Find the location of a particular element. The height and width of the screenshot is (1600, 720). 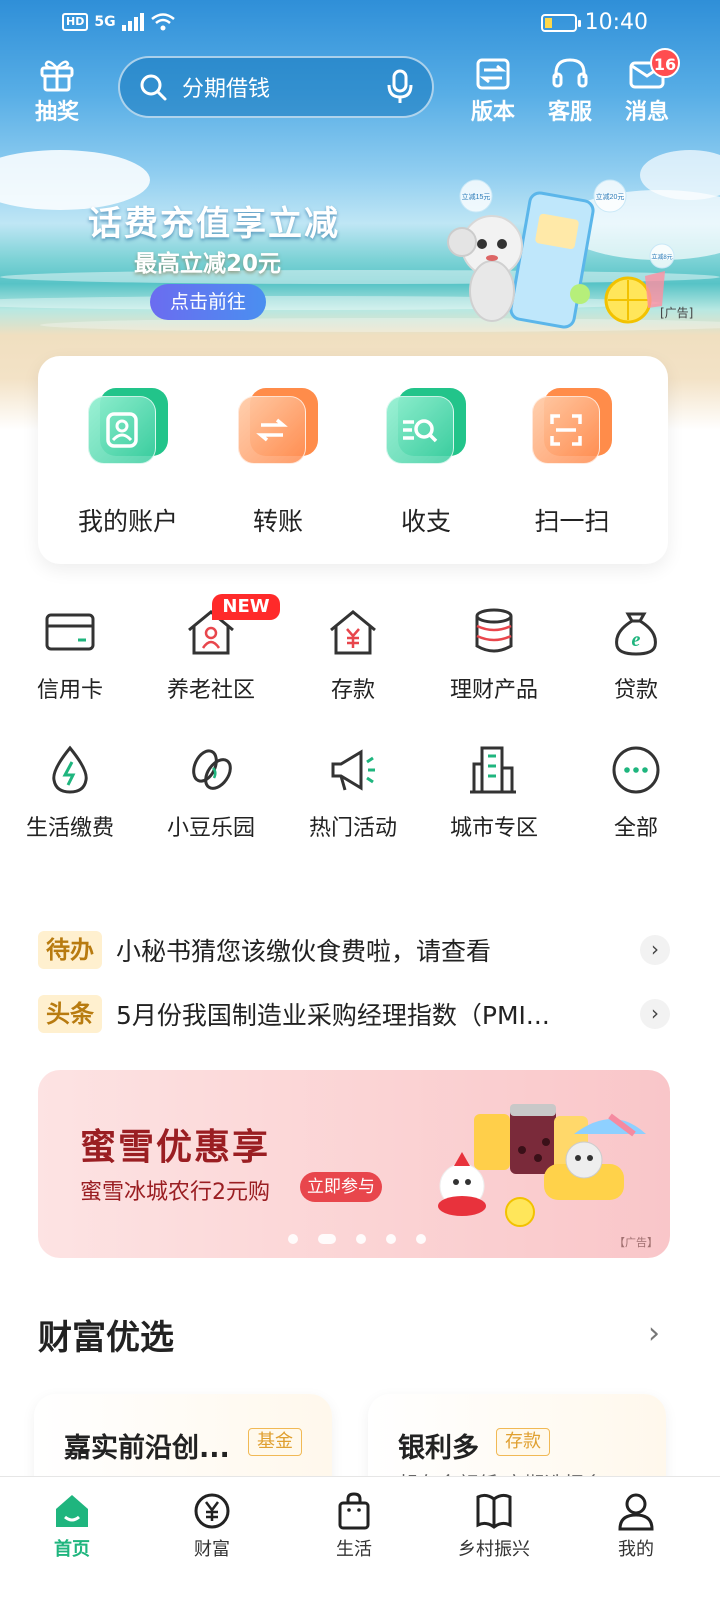

message-button: 消息 16 is located at coordinates (647, 87).